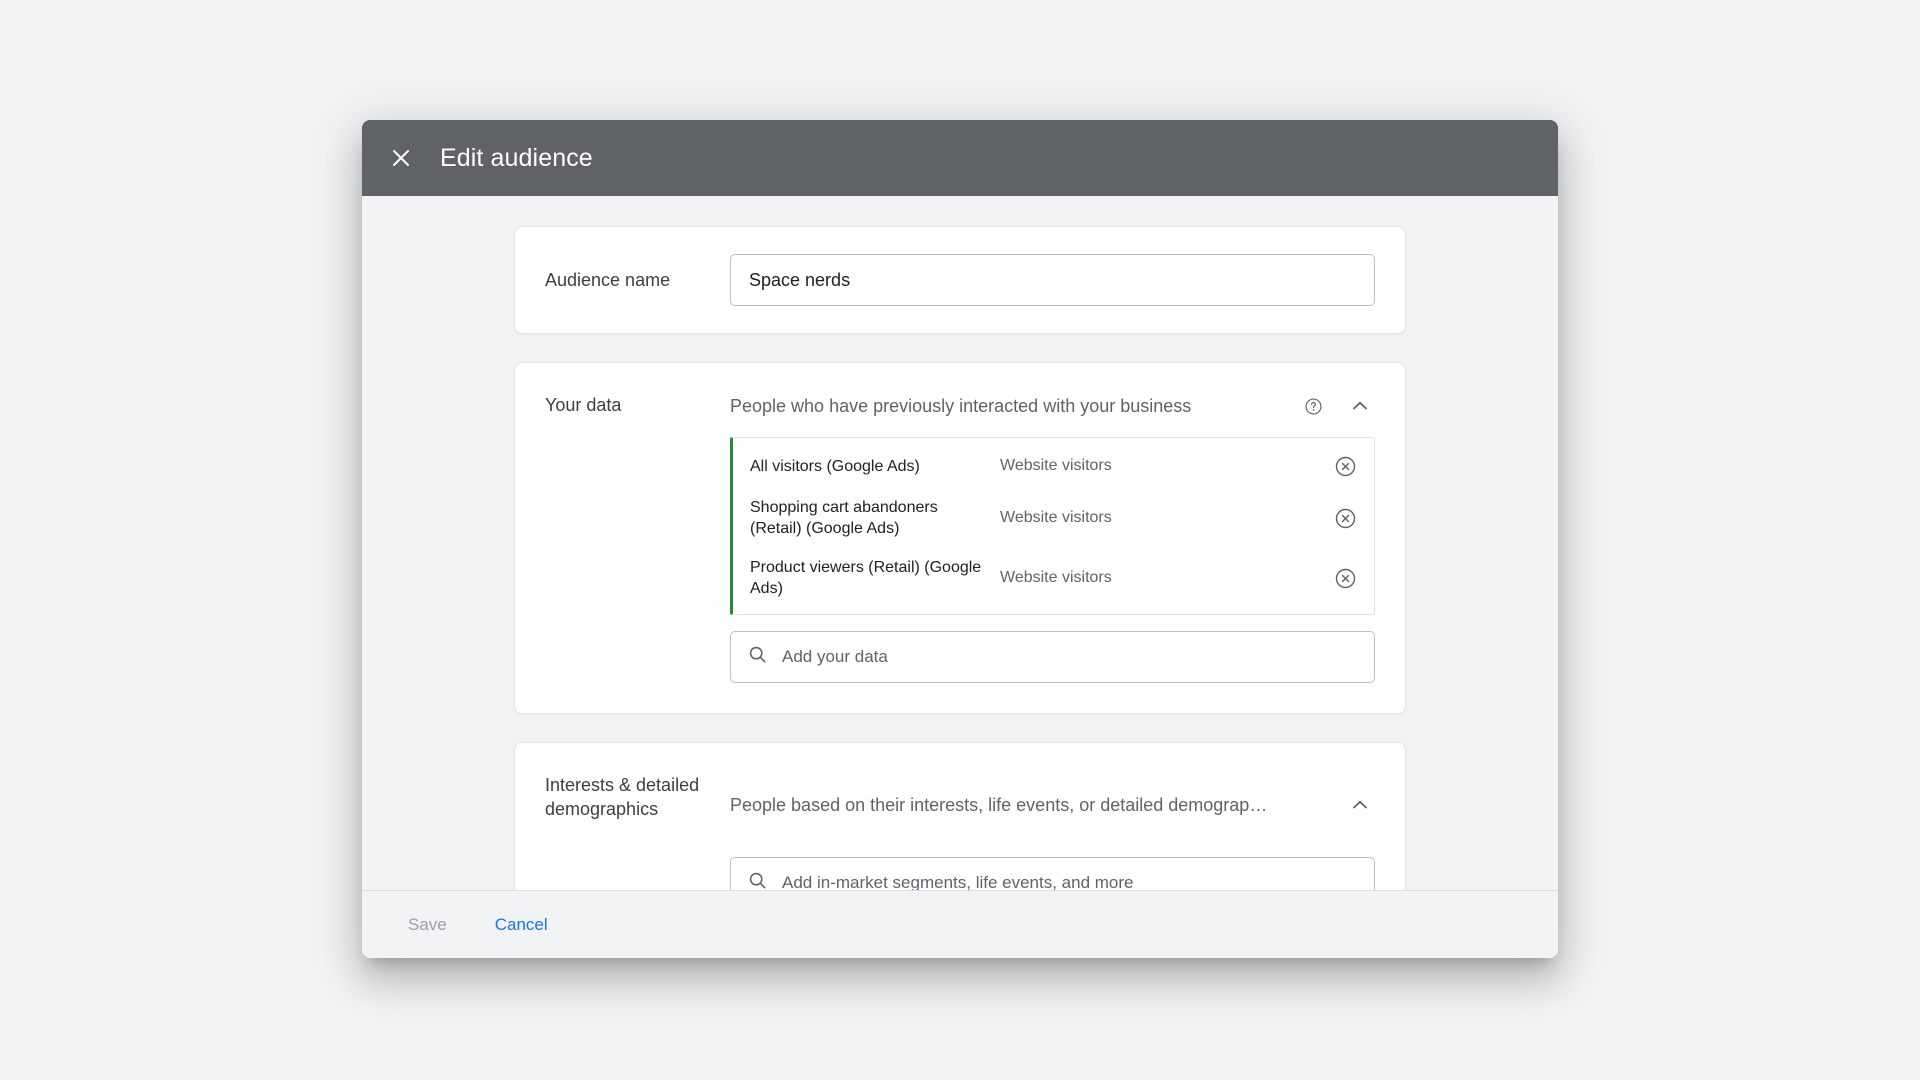 The height and width of the screenshot is (1080, 1920). Describe the element at coordinates (866, 578) in the screenshot. I see `selected-item-name: Product viewers (Retail) (Google Ads)` at that location.